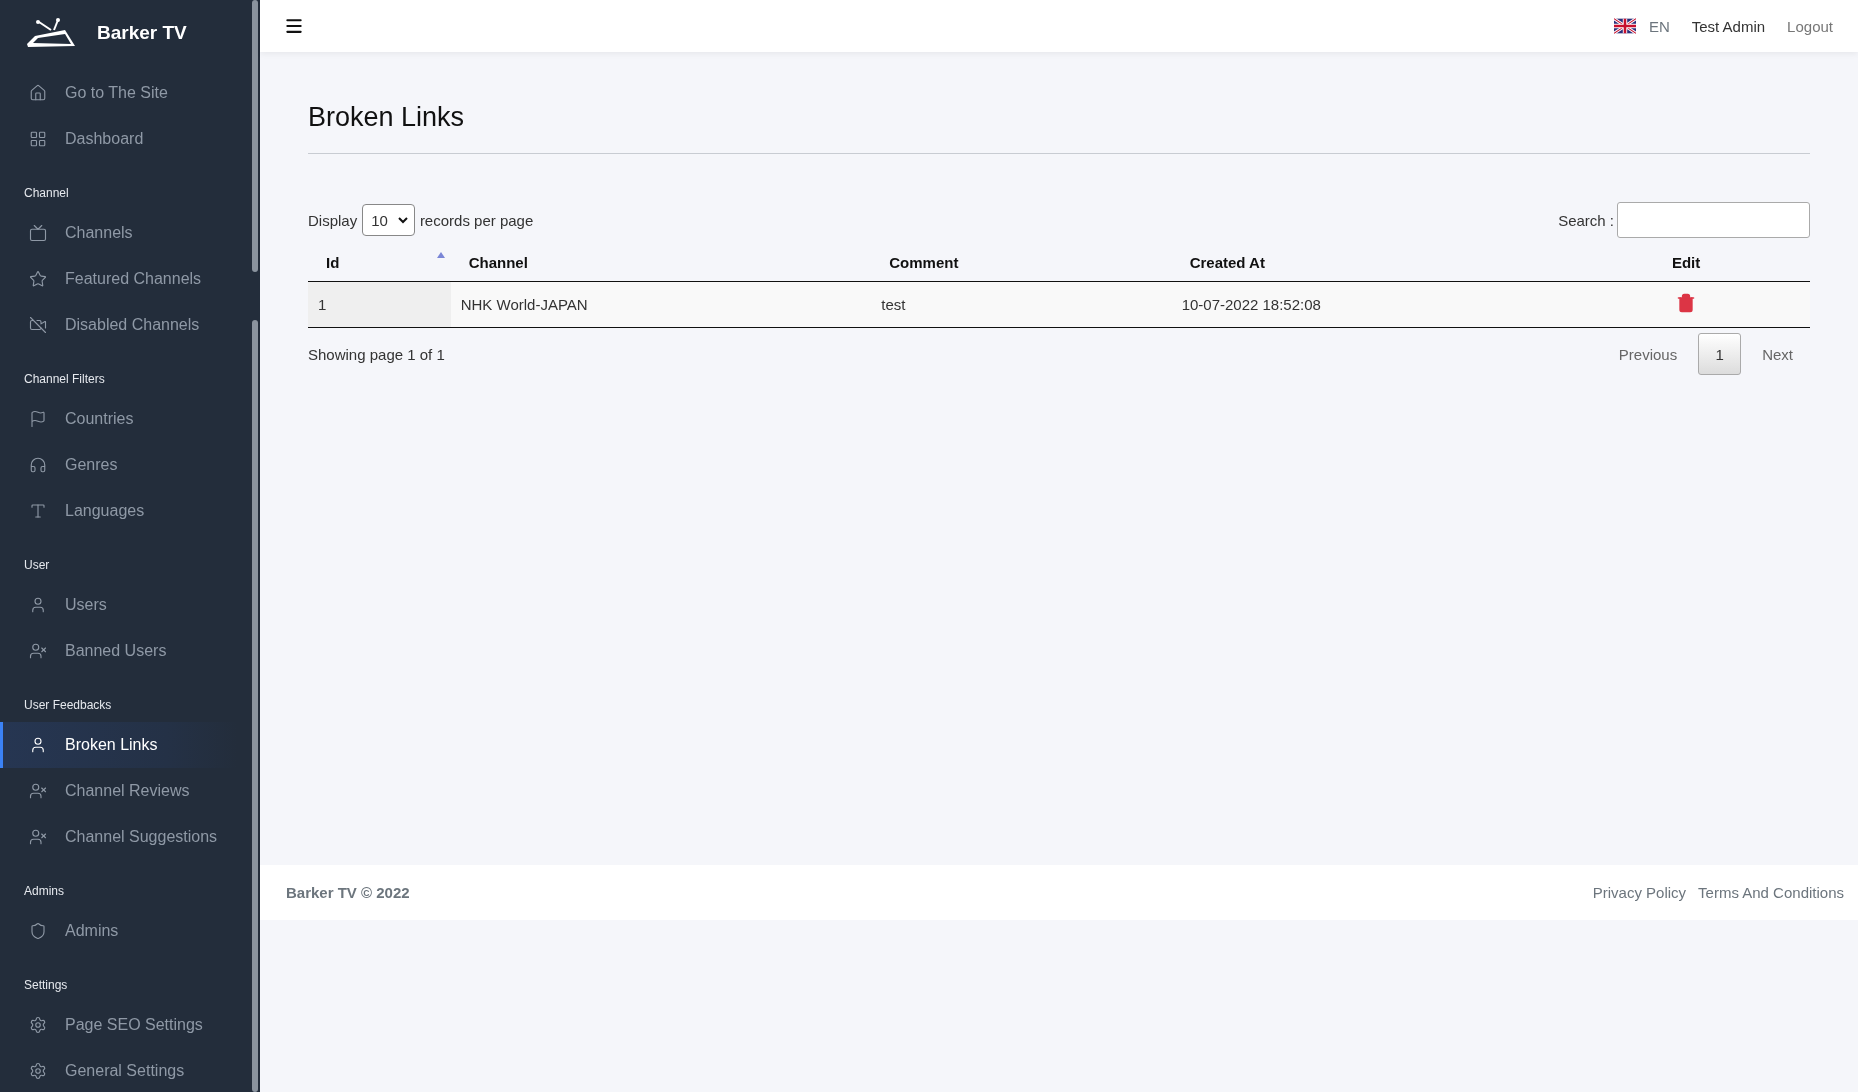 Image resolution: width=1858 pixels, height=1092 pixels. I want to click on sidebar-section-title: Channel, so click(46, 193).